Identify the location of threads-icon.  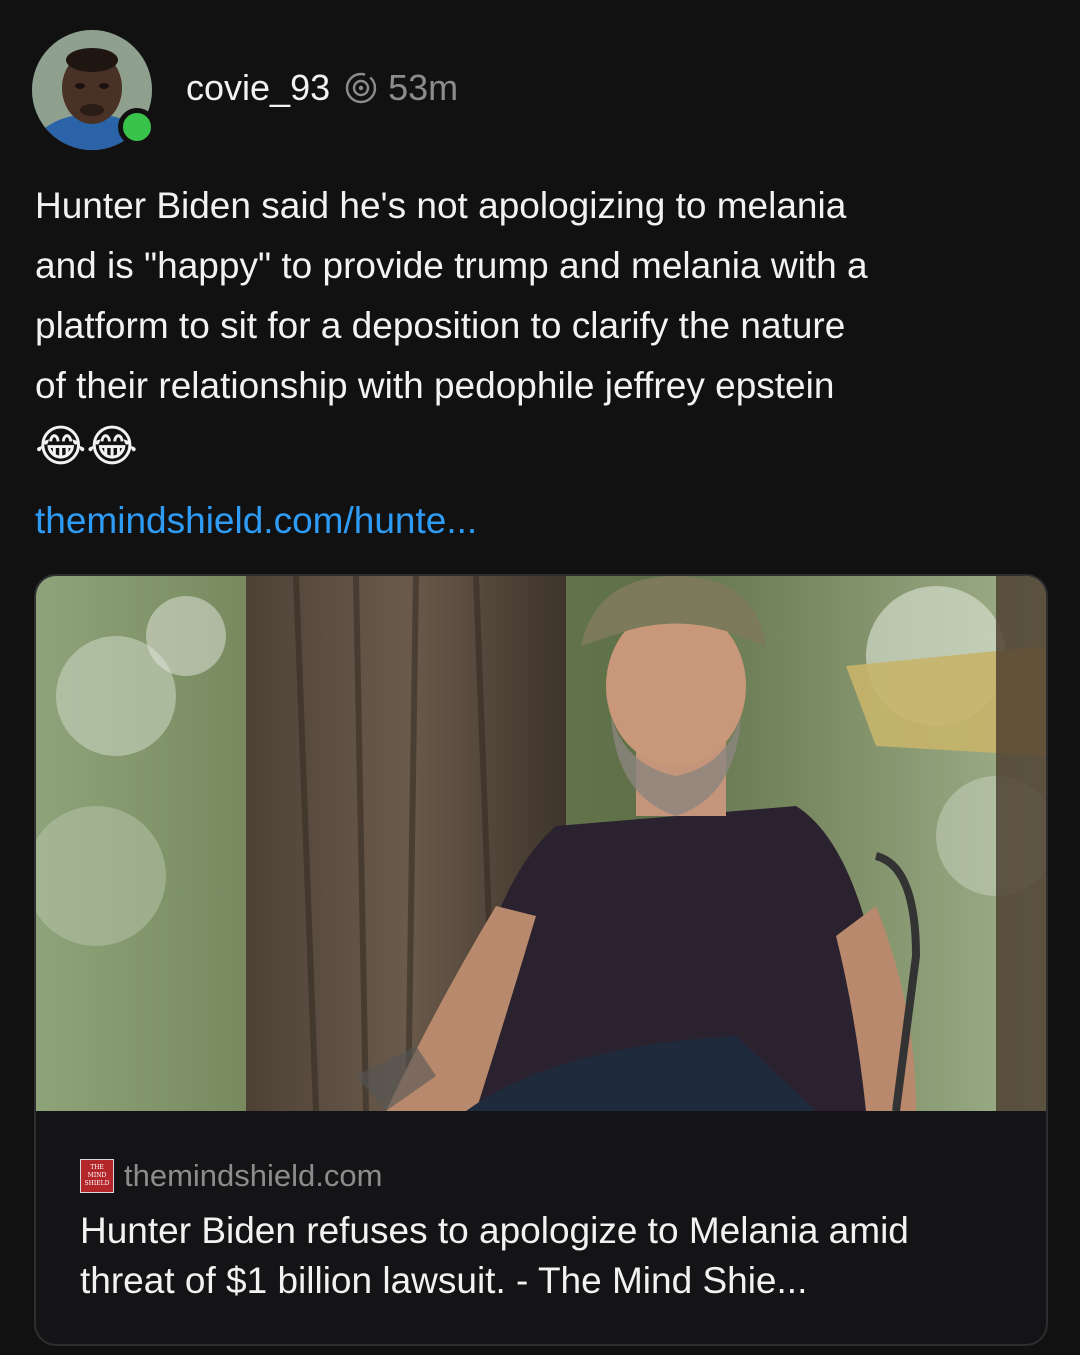
(361, 88).